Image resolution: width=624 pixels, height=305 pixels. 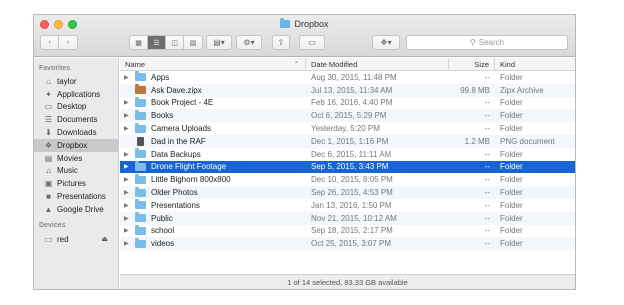 I want to click on sort-arrow-icon: ⌃, so click(x=296, y=64).